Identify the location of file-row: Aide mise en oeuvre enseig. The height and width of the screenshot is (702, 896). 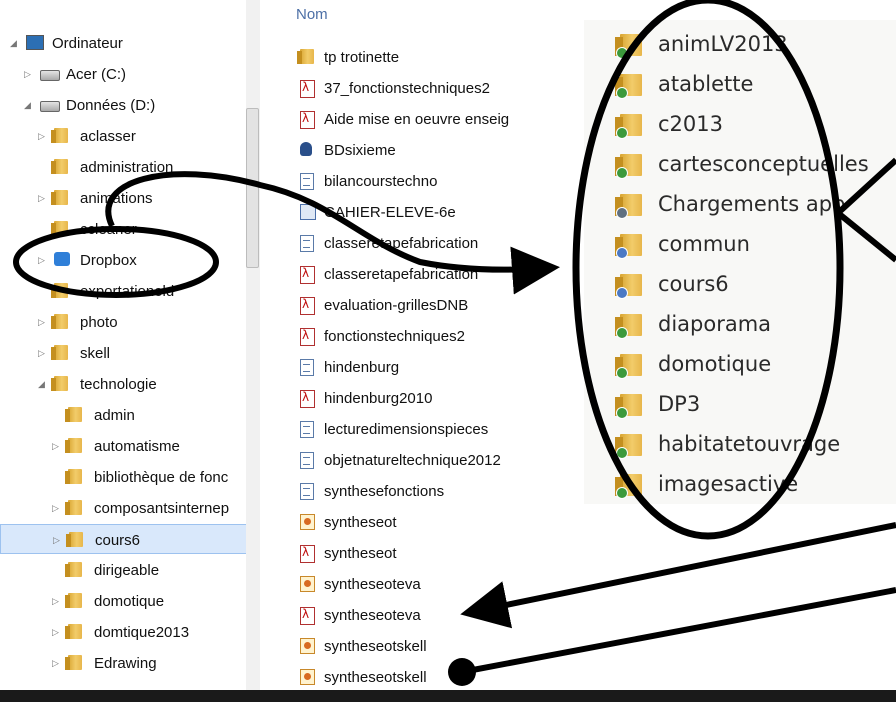
(404, 120).